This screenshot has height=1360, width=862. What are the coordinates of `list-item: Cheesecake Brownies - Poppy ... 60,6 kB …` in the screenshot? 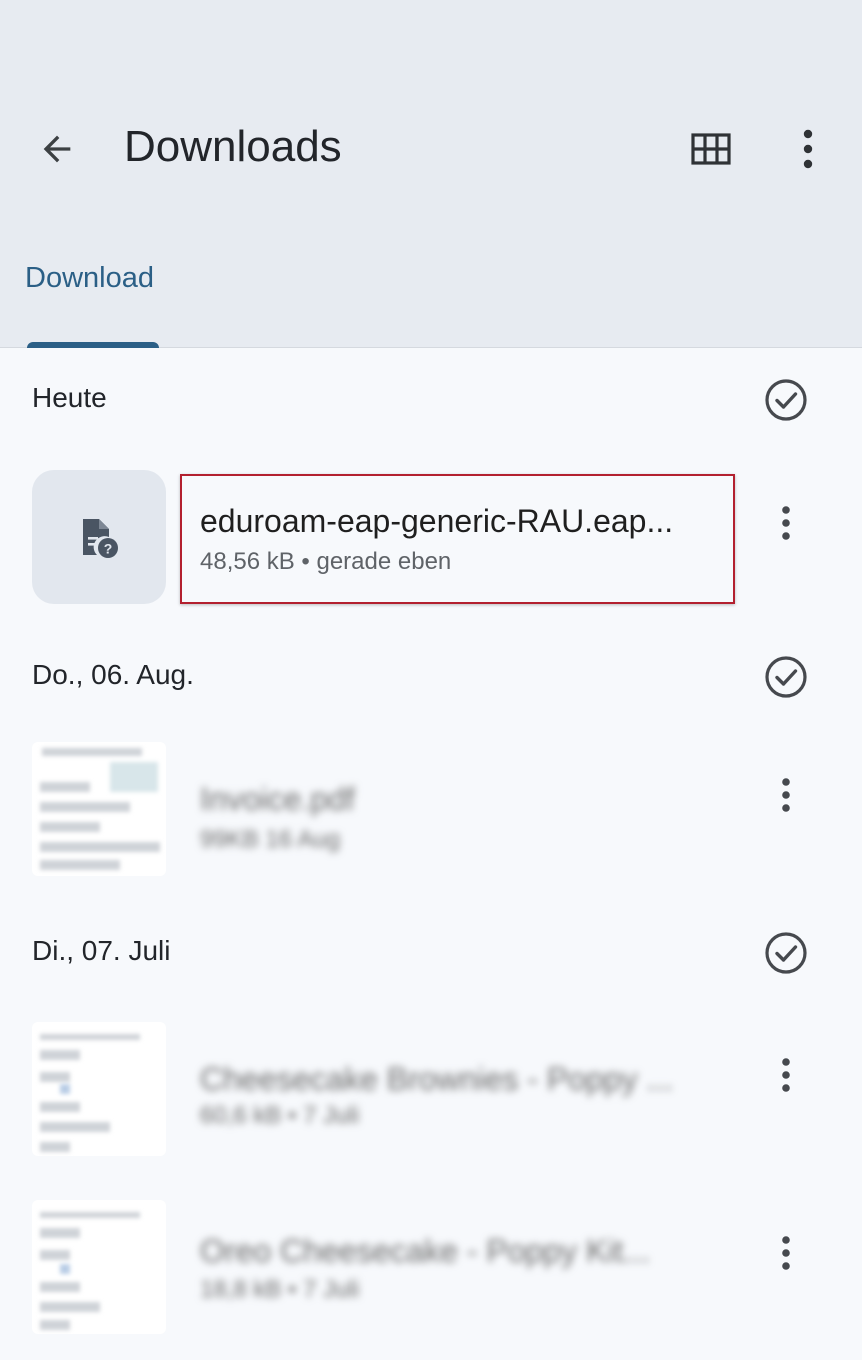 It's located at (431, 1092).